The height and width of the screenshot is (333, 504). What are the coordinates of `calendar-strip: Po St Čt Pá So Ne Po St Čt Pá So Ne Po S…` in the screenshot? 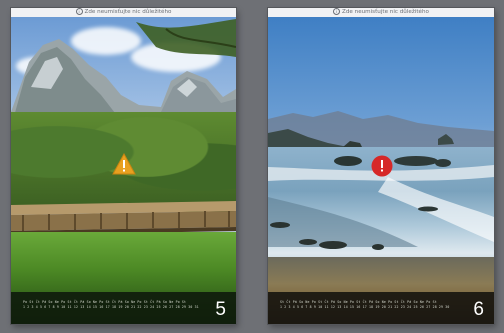 It's located at (123, 308).